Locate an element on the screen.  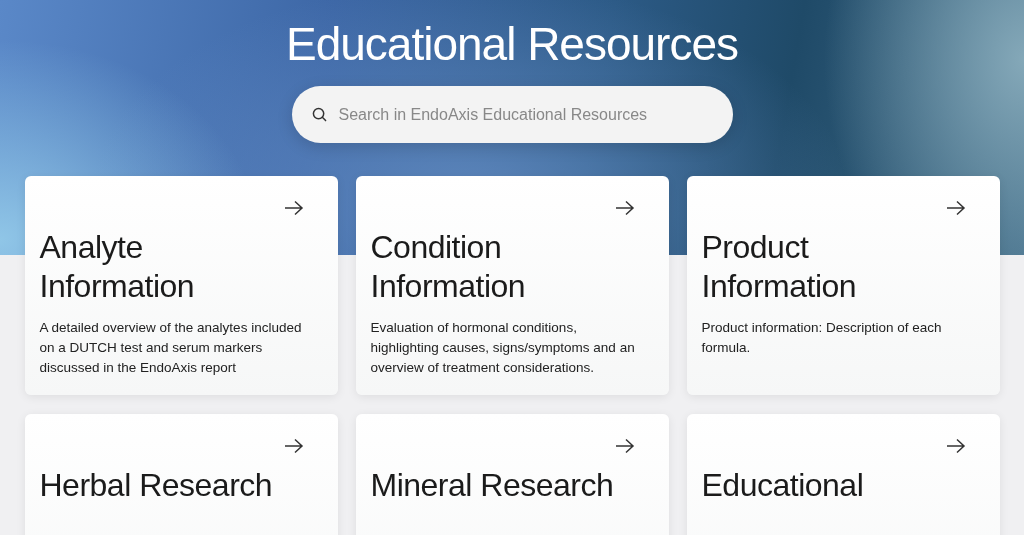
card-title: Product Information is located at coordinates (779, 267).